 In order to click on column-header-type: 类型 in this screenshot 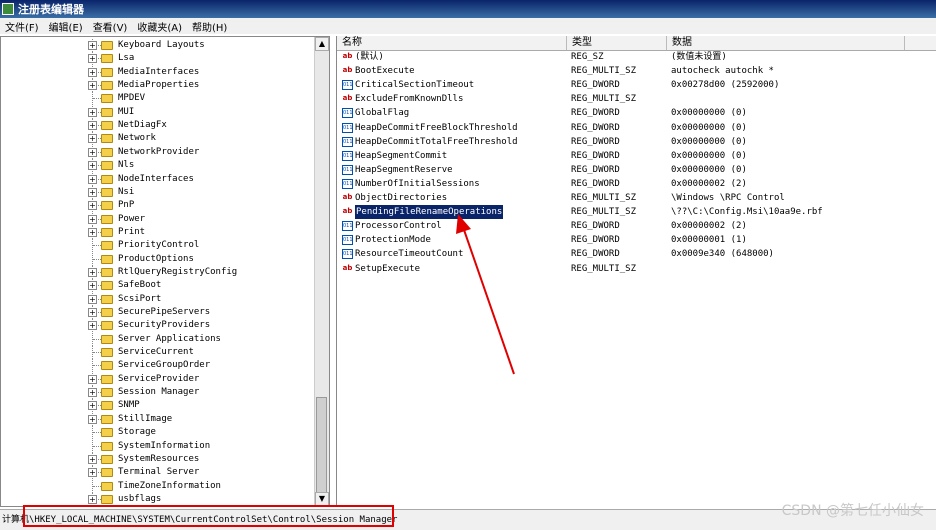, I will do `click(617, 43)`.